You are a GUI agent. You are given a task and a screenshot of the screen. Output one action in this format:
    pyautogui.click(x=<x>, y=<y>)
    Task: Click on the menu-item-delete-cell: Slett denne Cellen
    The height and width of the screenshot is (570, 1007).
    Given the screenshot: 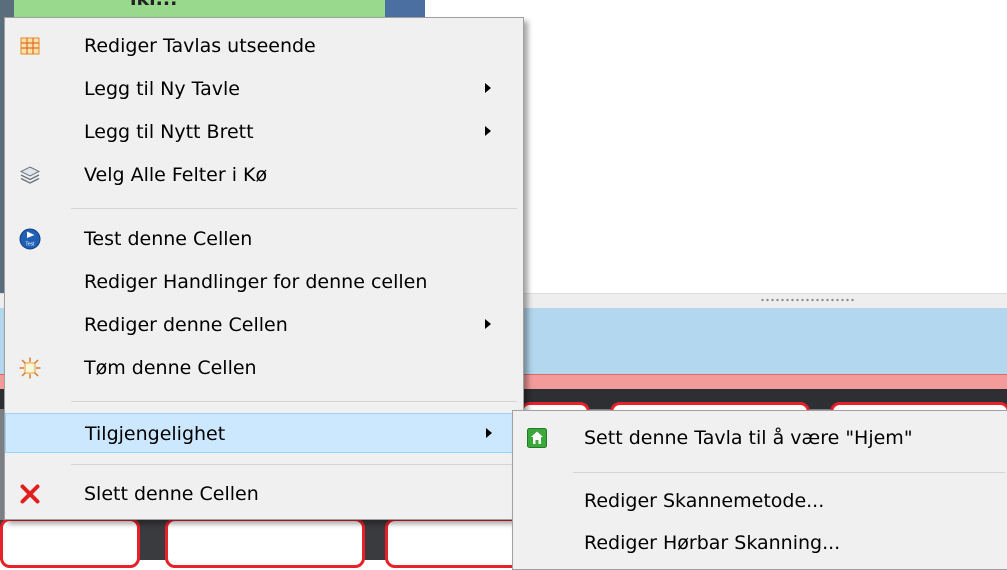 What is the action you would take?
    pyautogui.click(x=264, y=494)
    